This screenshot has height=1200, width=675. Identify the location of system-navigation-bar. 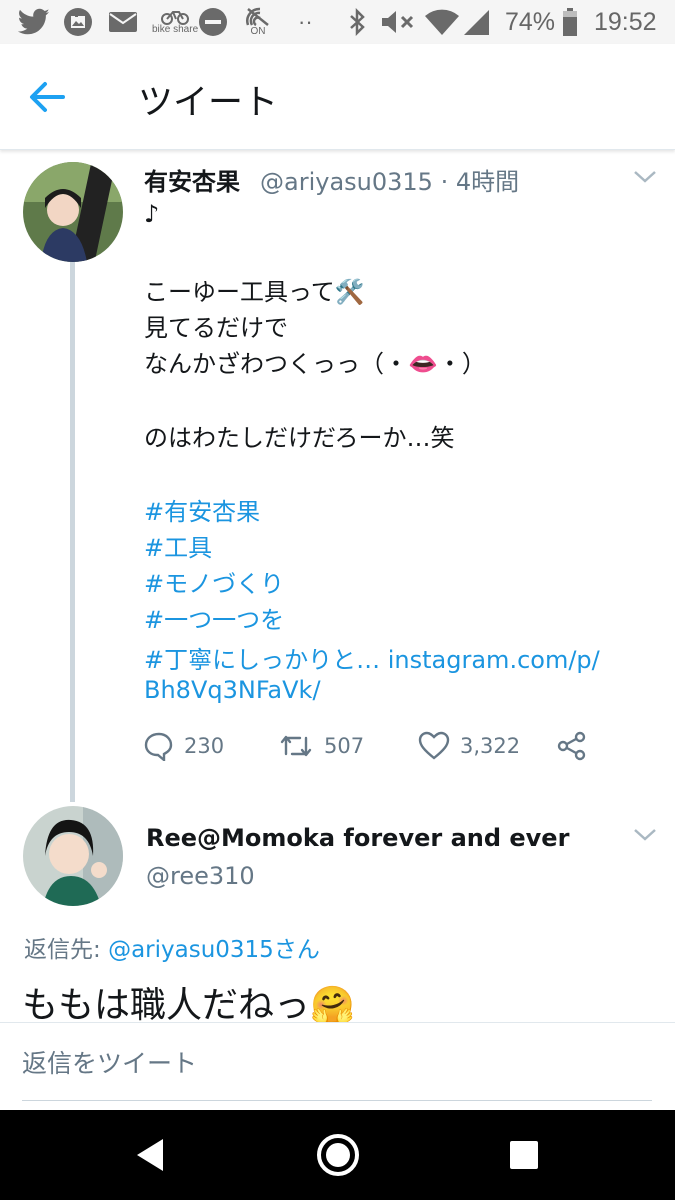
(337, 1155).